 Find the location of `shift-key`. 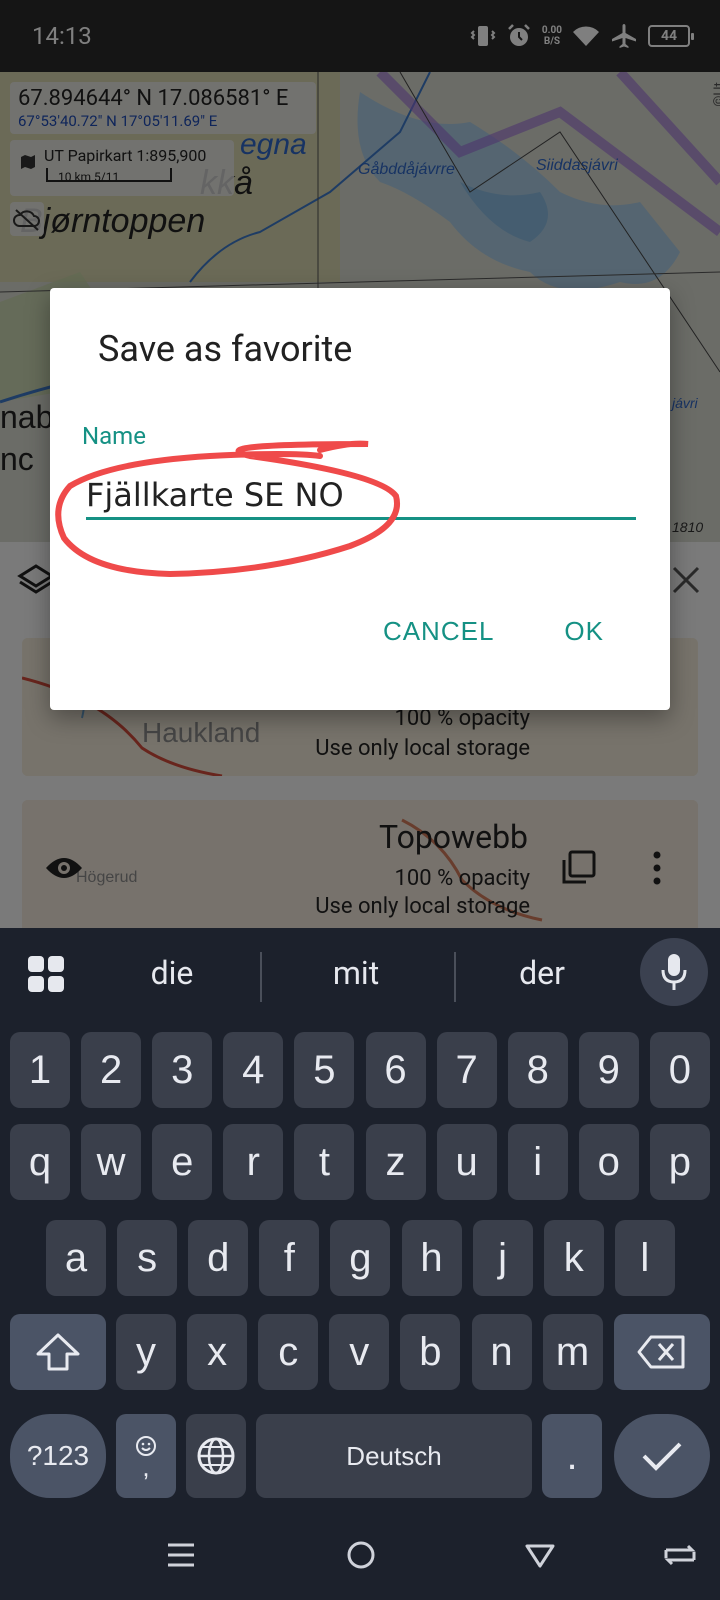

shift-key is located at coordinates (58, 1352).